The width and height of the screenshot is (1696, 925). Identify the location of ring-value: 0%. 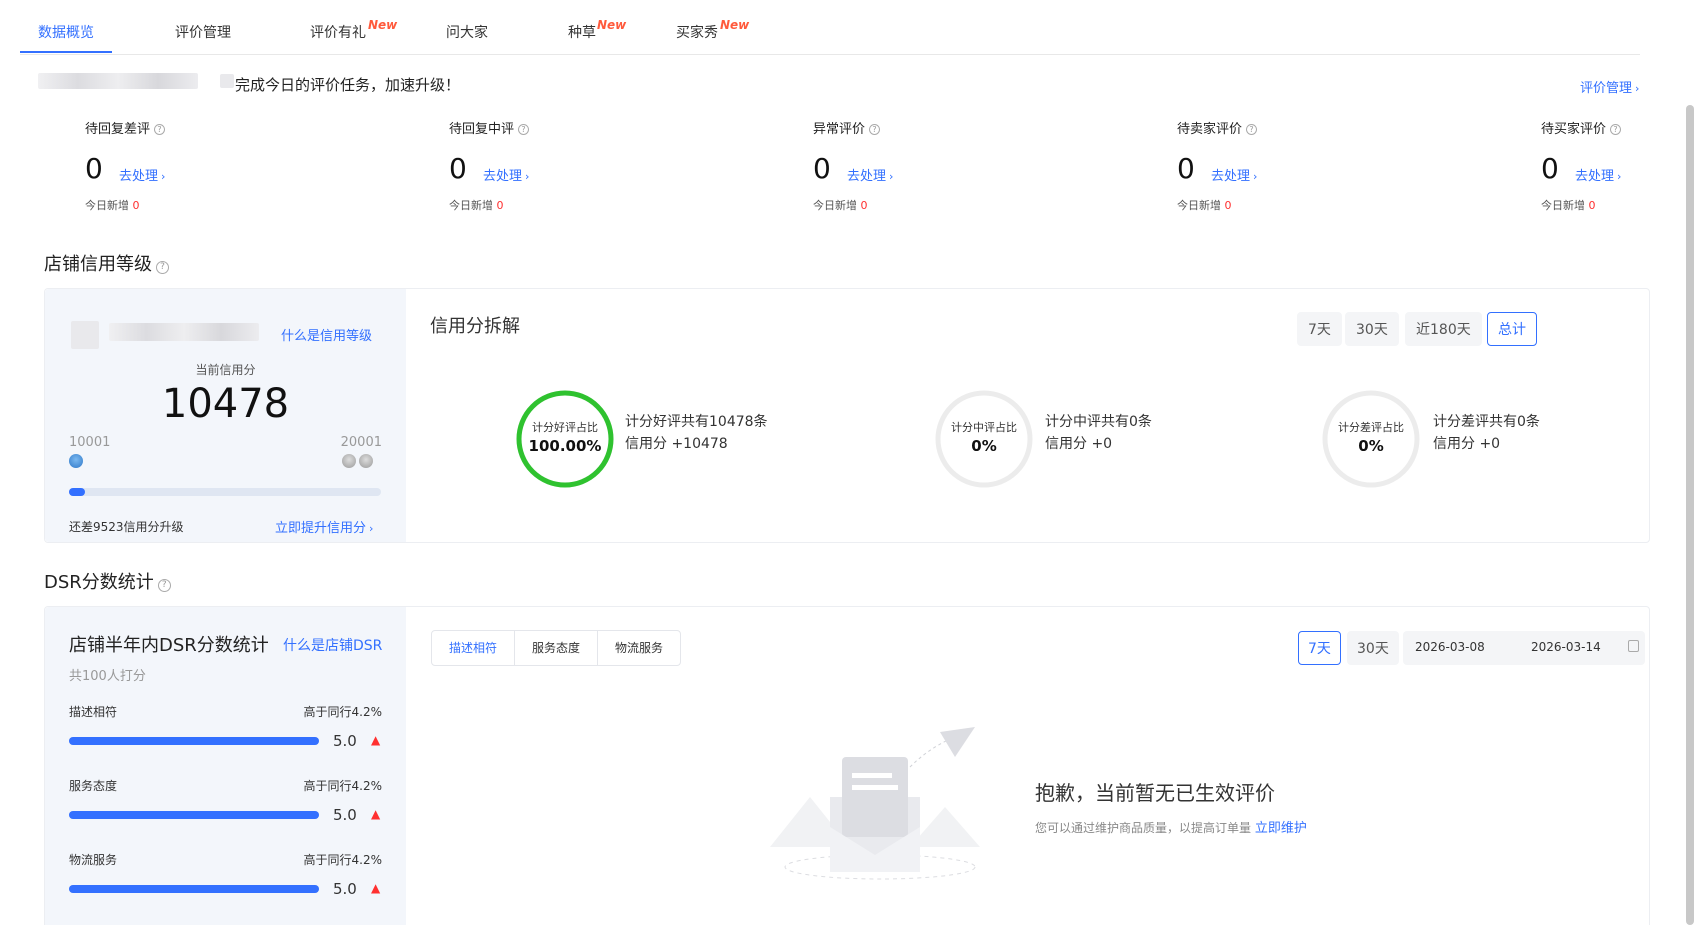
(984, 446).